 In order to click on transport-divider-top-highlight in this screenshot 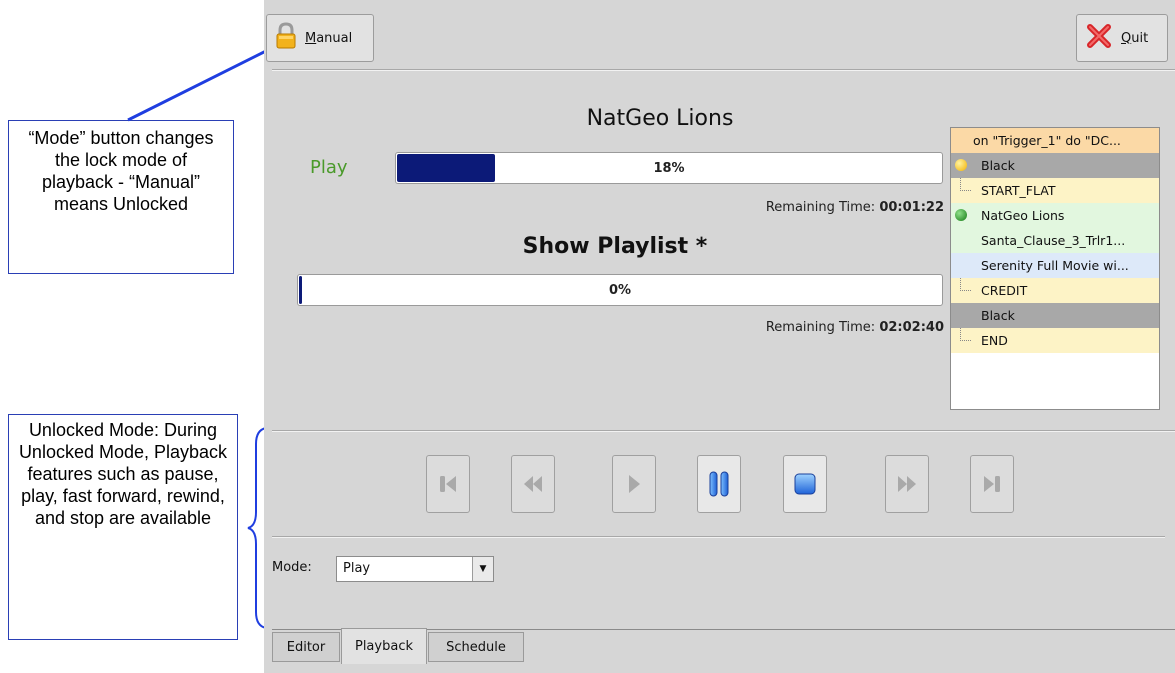, I will do `click(723, 431)`.